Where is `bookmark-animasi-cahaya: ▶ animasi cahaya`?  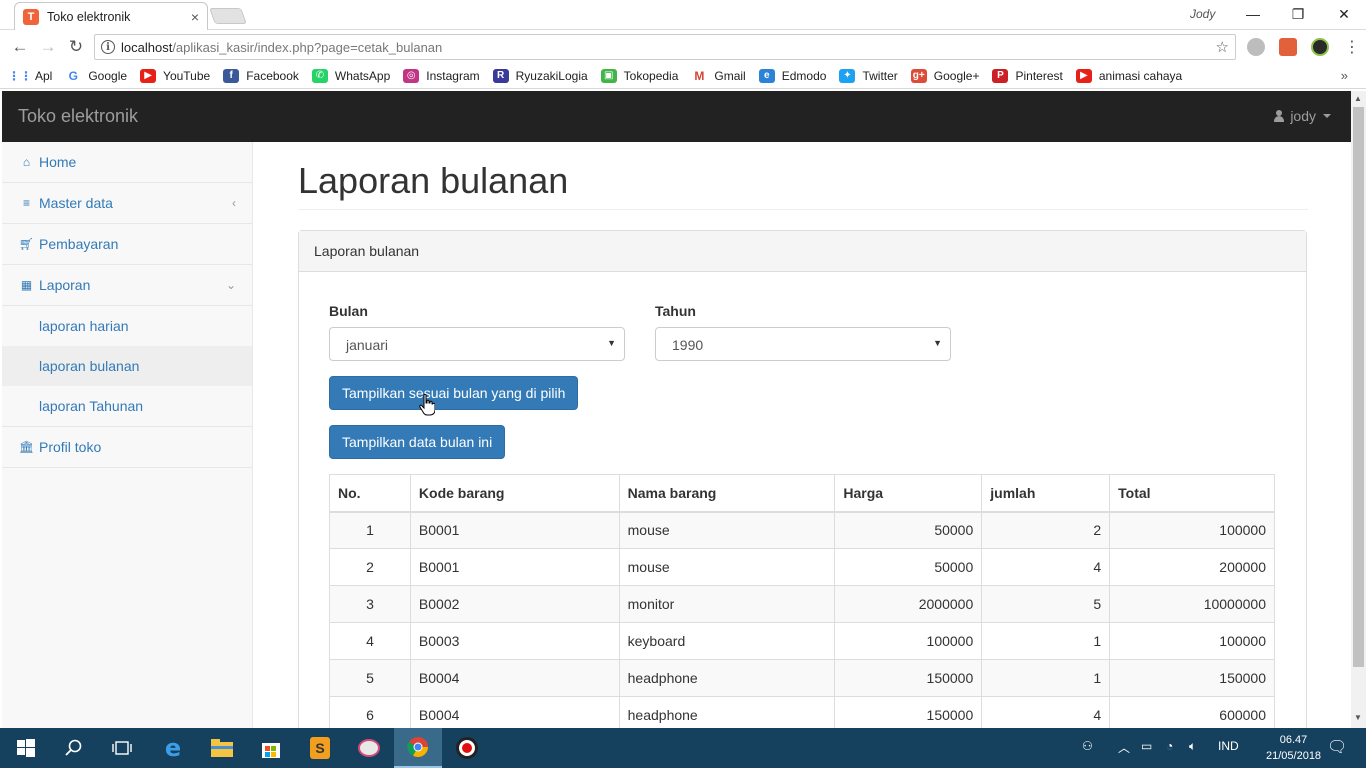 bookmark-animasi-cahaya: ▶ animasi cahaya is located at coordinates (1128, 75).